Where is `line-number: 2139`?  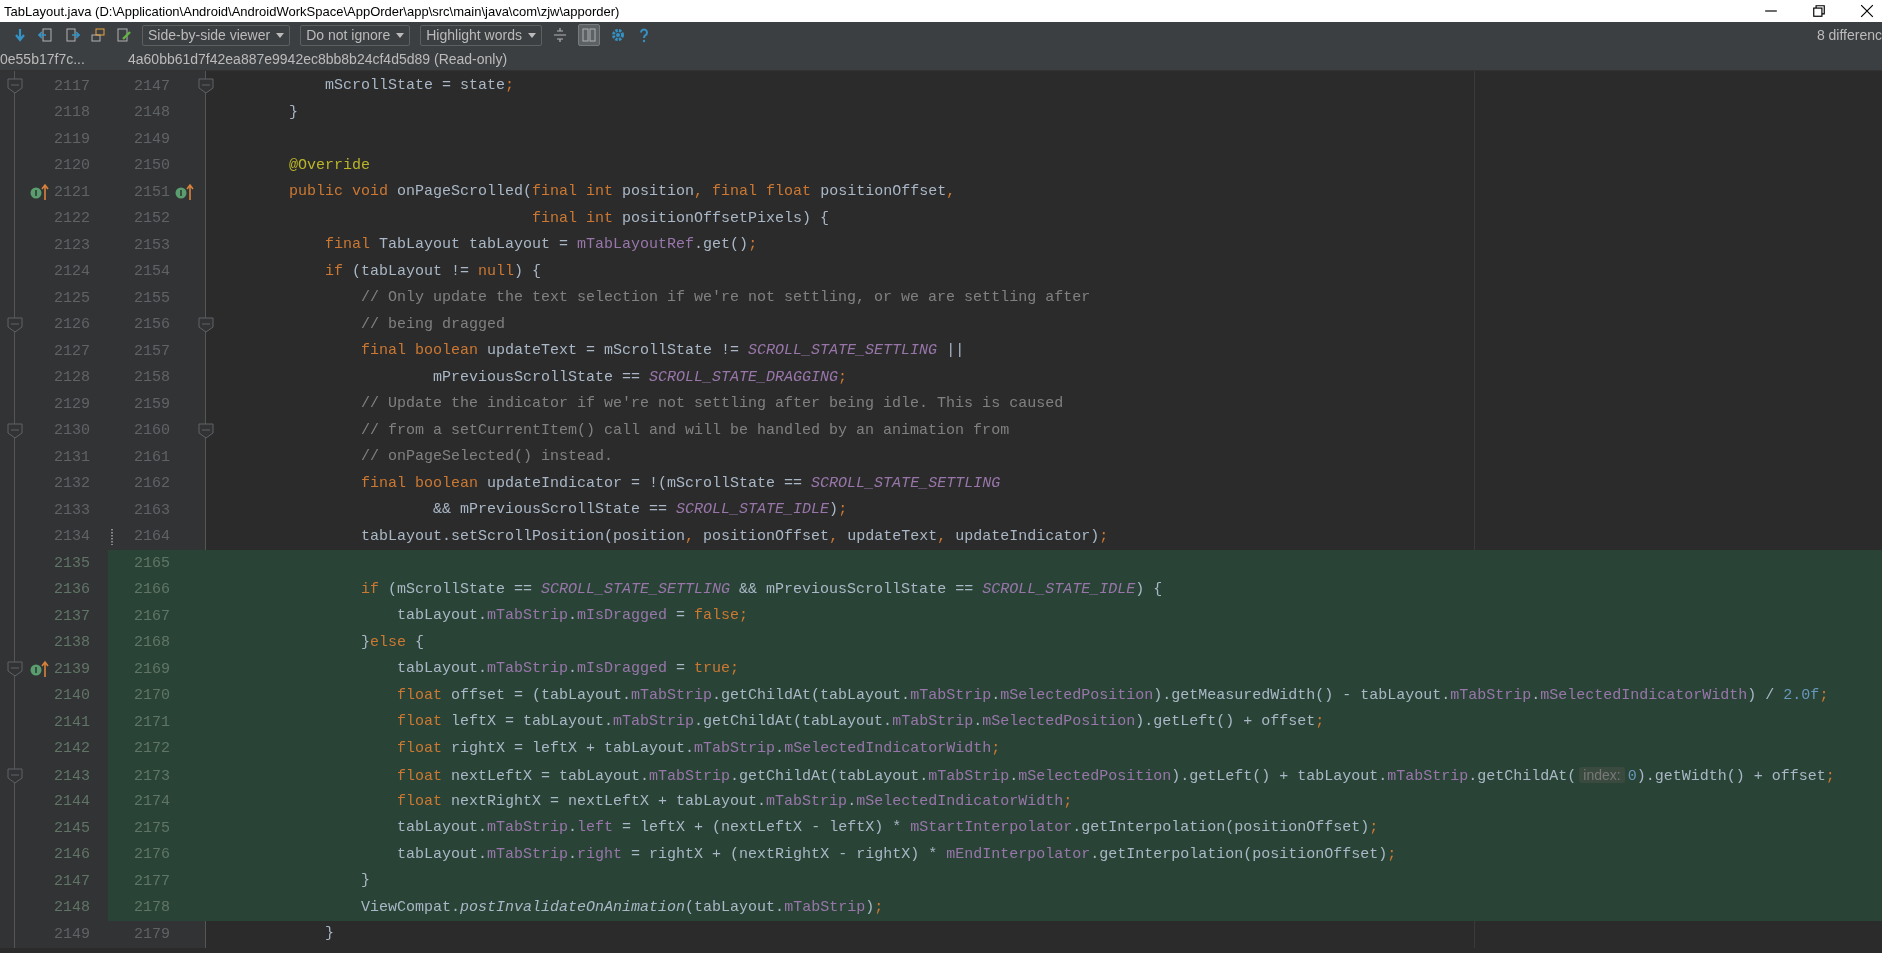
line-number: 2139 is located at coordinates (72, 669).